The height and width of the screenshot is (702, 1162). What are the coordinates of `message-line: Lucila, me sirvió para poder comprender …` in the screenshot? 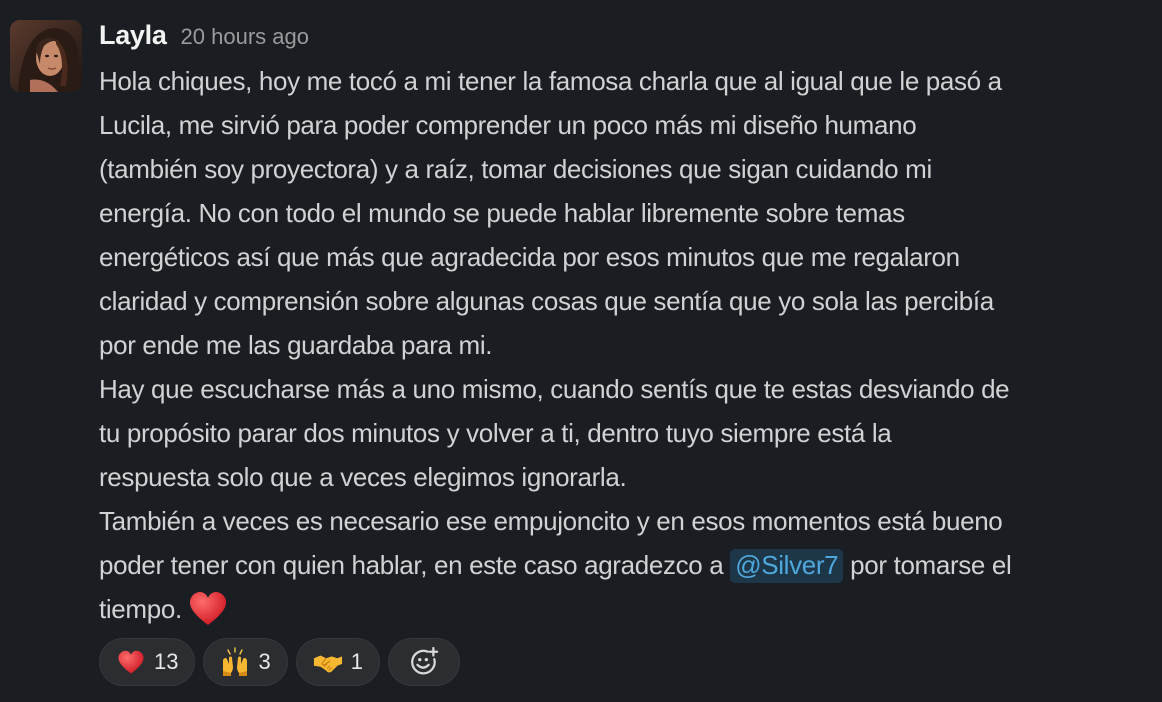 It's located at (508, 125).